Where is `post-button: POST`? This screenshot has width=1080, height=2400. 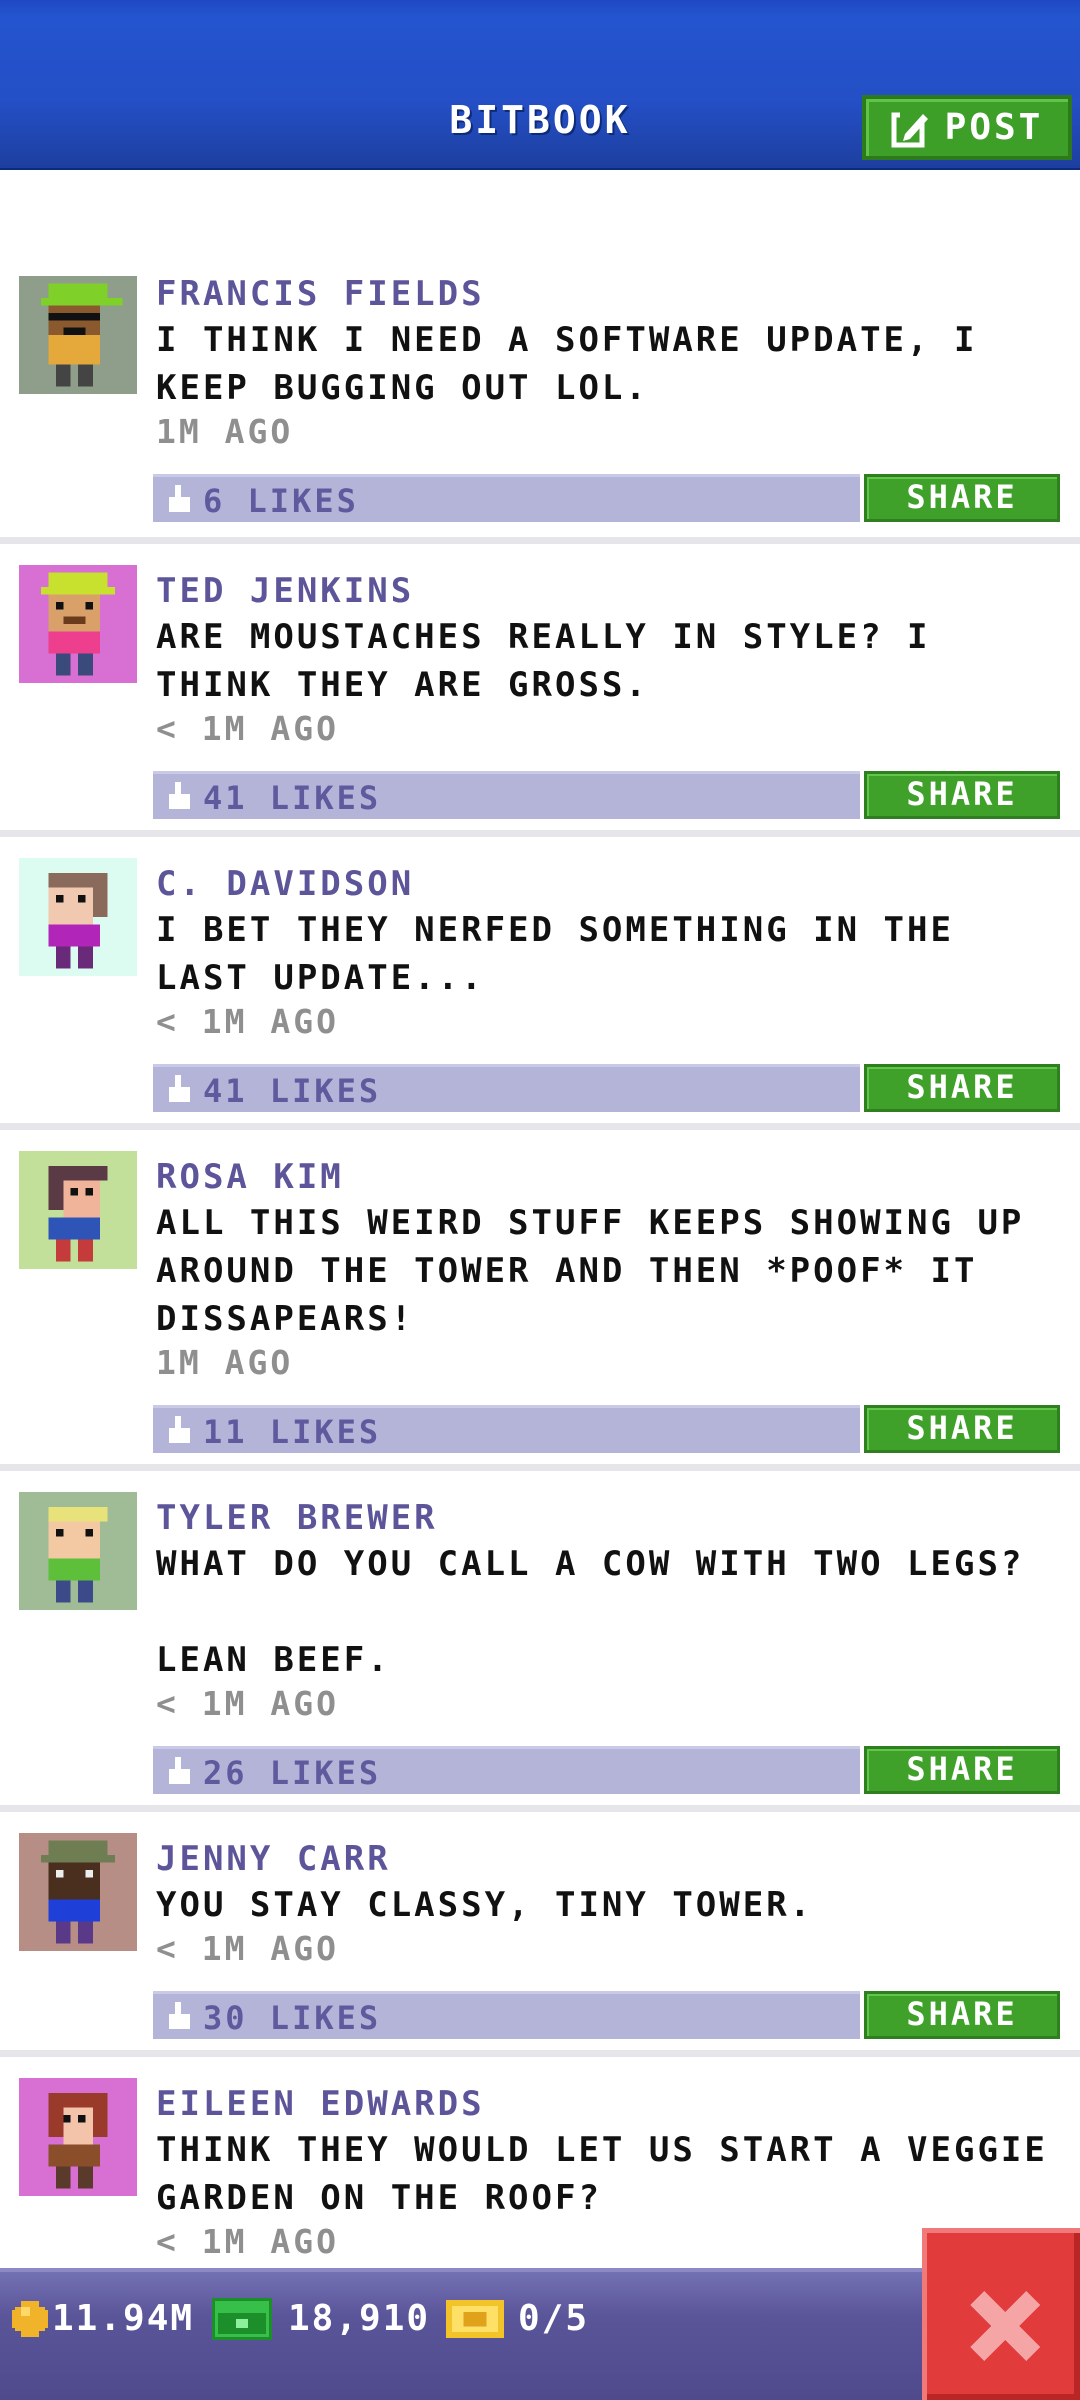 post-button: POST is located at coordinates (967, 127).